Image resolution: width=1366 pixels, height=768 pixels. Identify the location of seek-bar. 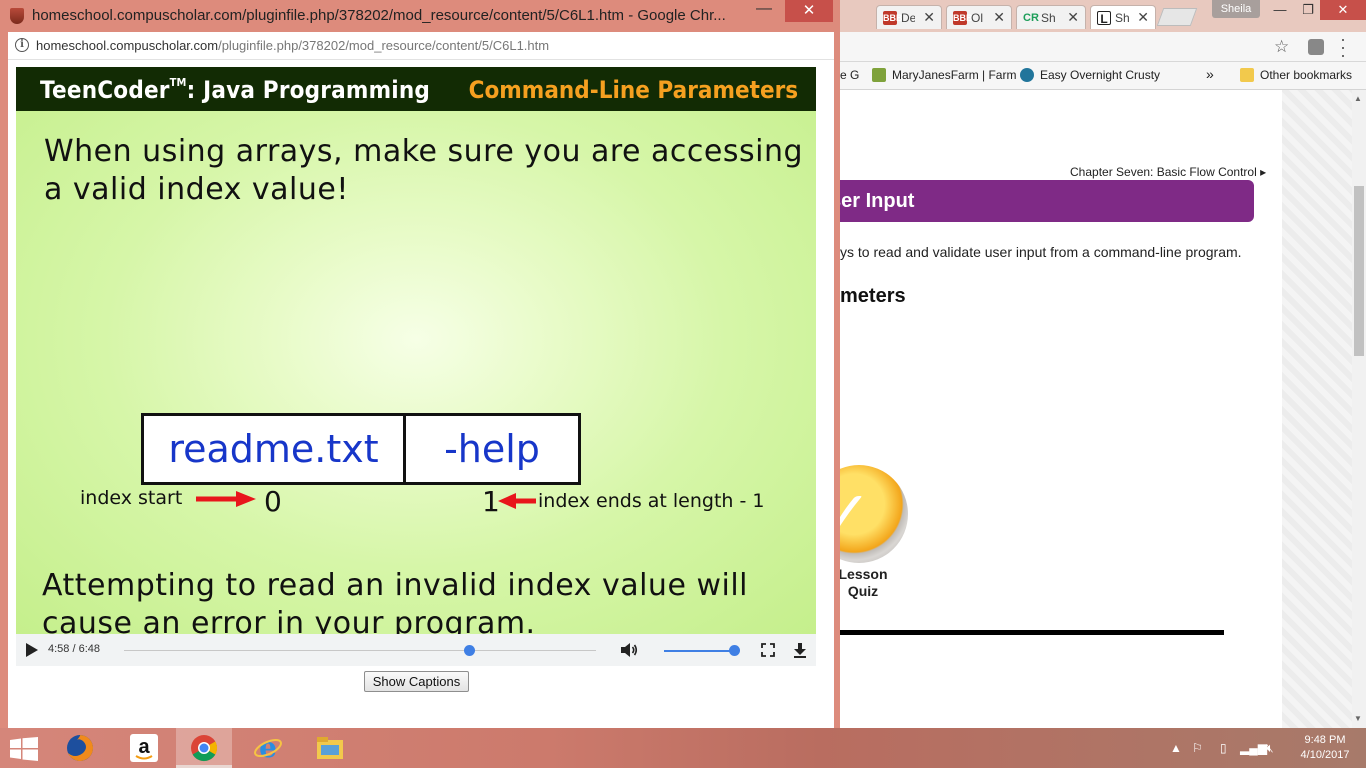
(360, 650).